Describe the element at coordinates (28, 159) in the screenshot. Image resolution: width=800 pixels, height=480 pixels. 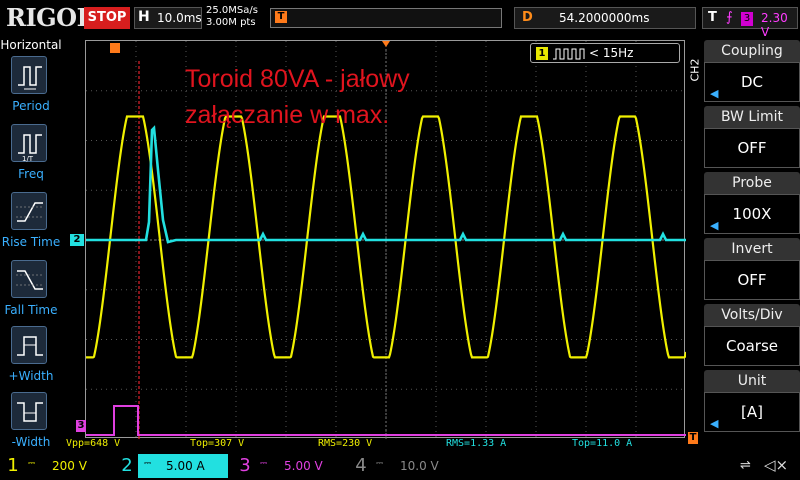
I see `svg-text: 1/T` at that location.